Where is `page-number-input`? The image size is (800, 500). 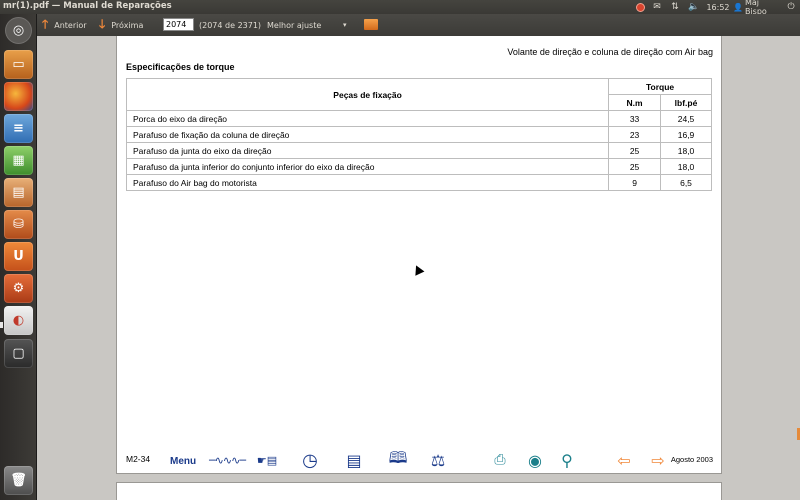
page-number-input is located at coordinates (178, 24).